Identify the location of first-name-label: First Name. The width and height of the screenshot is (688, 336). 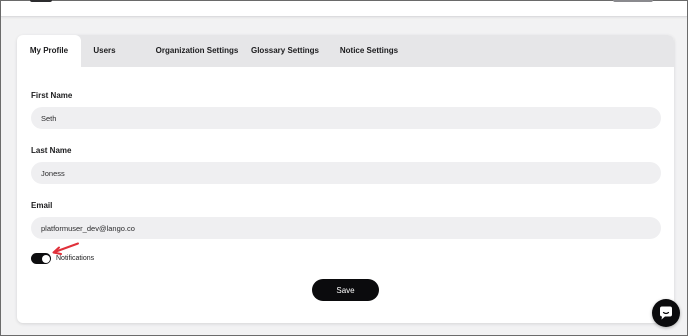
(52, 95).